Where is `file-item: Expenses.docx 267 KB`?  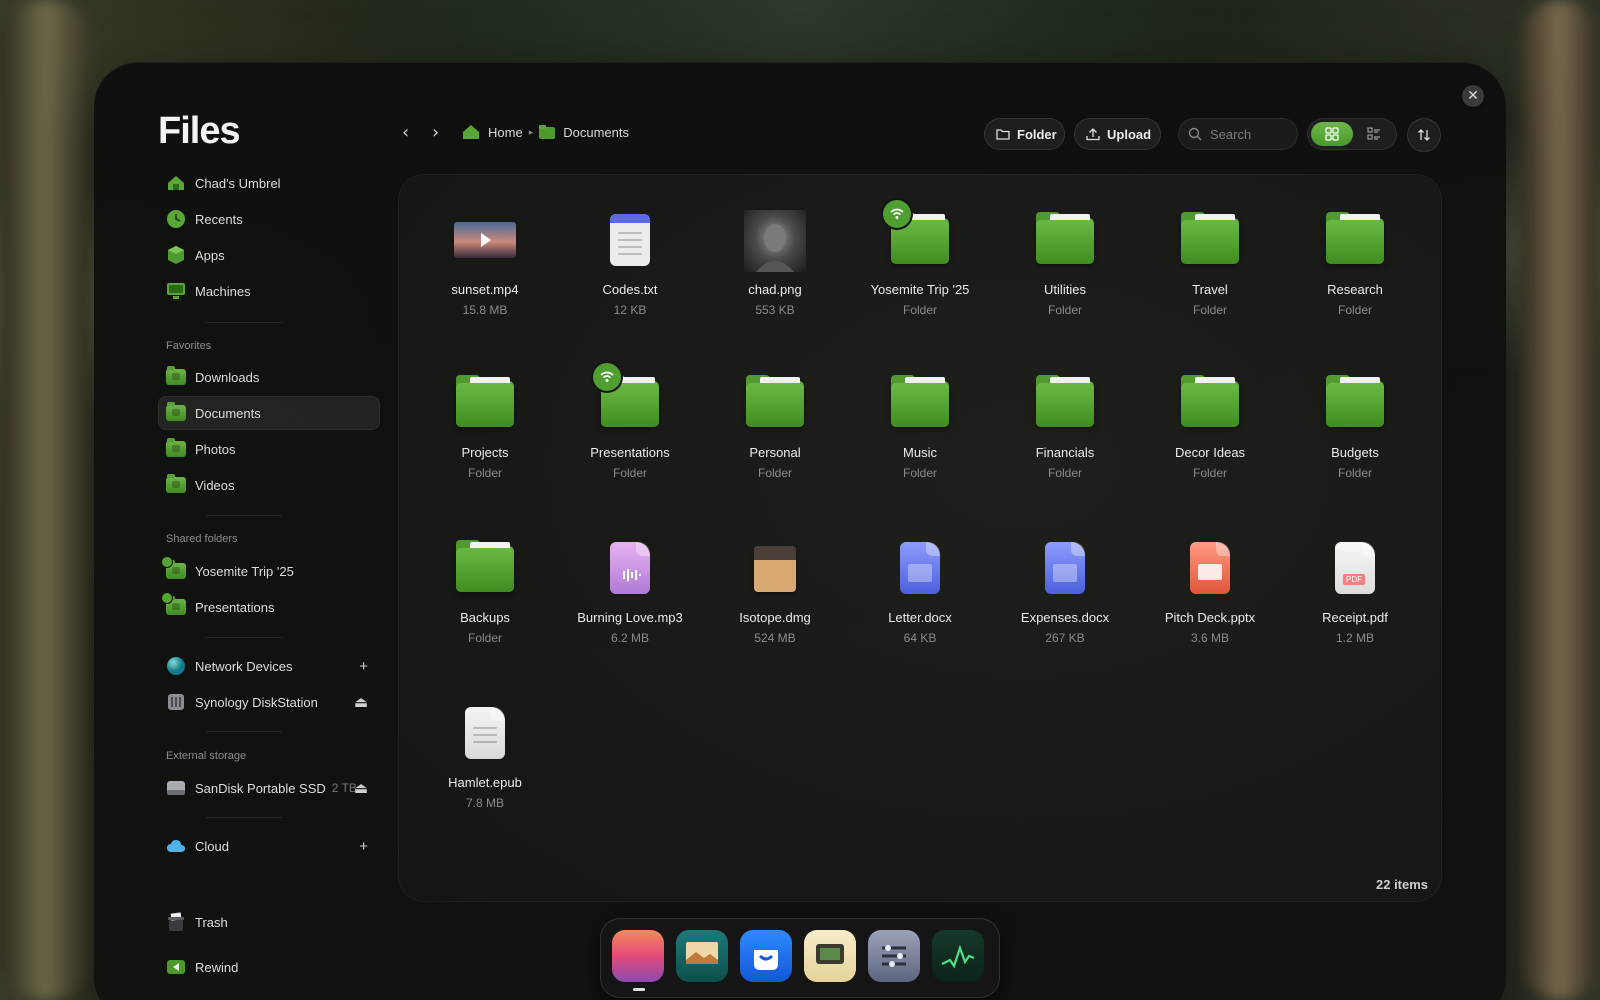
file-item: Expenses.docx 267 KB is located at coordinates (1065, 591).